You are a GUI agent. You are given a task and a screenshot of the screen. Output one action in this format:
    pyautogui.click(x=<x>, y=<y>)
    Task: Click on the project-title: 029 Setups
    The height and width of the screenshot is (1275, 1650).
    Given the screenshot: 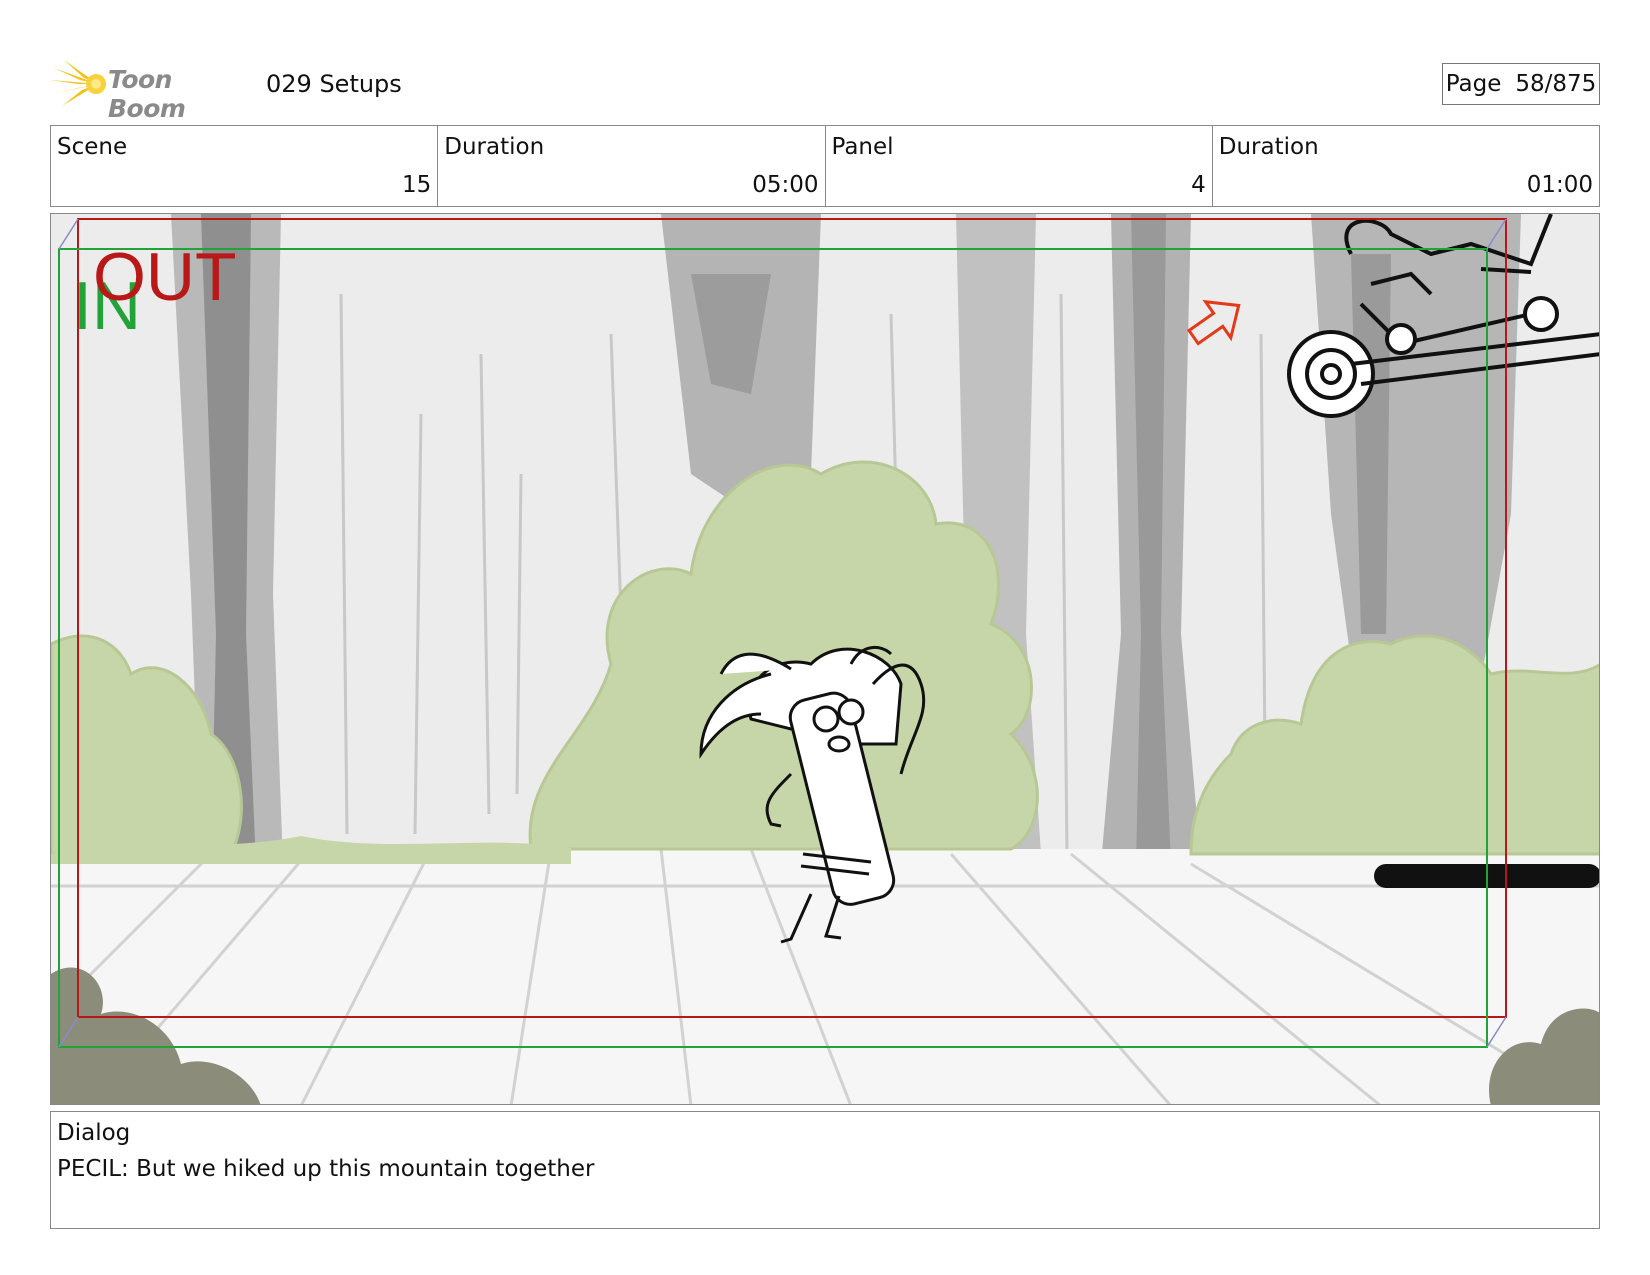 What is the action you would take?
    pyautogui.click(x=334, y=84)
    